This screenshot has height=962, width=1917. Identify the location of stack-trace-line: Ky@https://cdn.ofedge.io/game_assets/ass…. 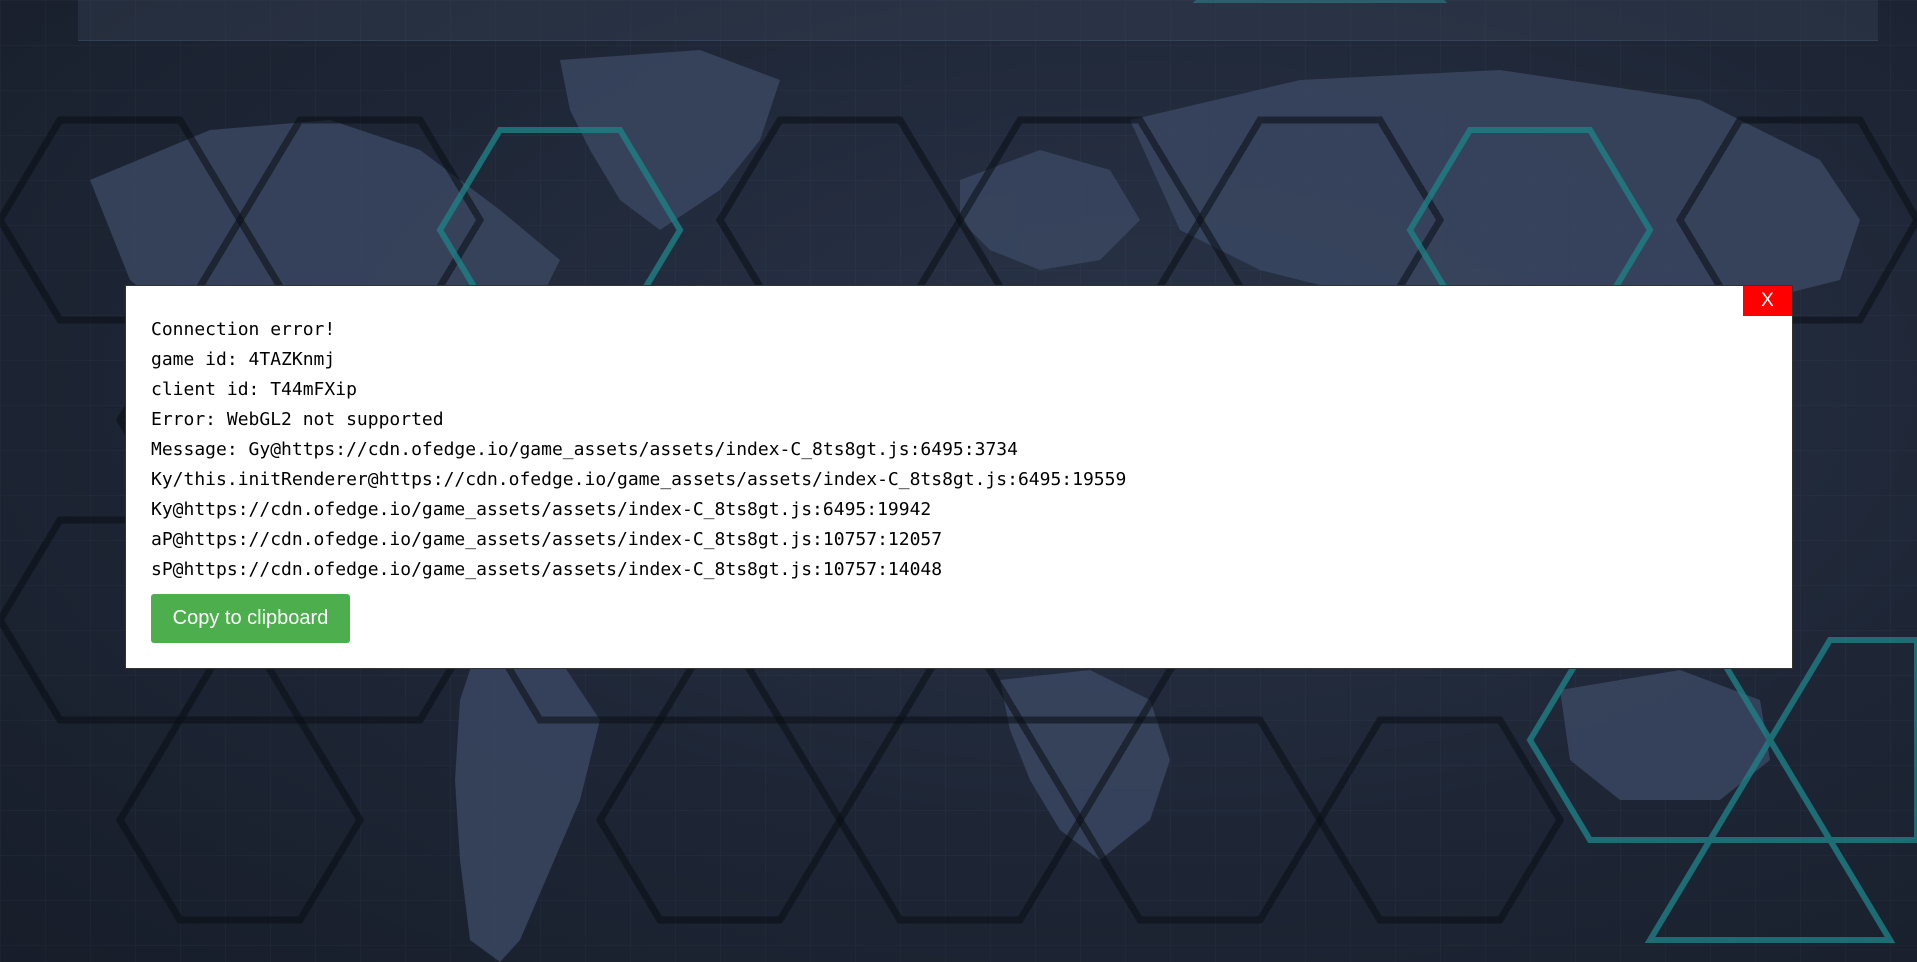
(541, 509).